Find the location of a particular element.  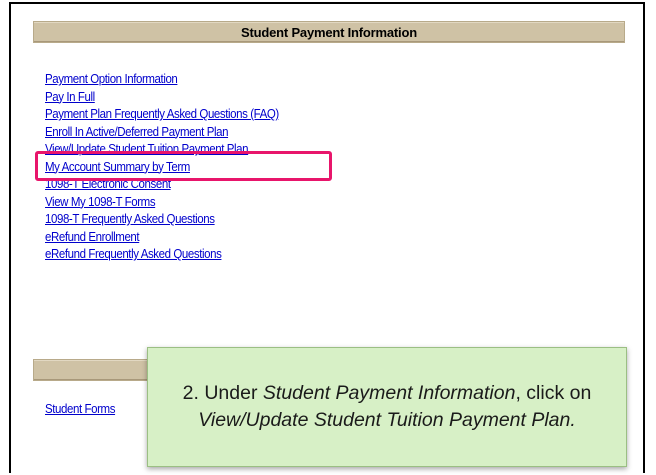

list-item: Pay In Full is located at coordinates (172, 97).